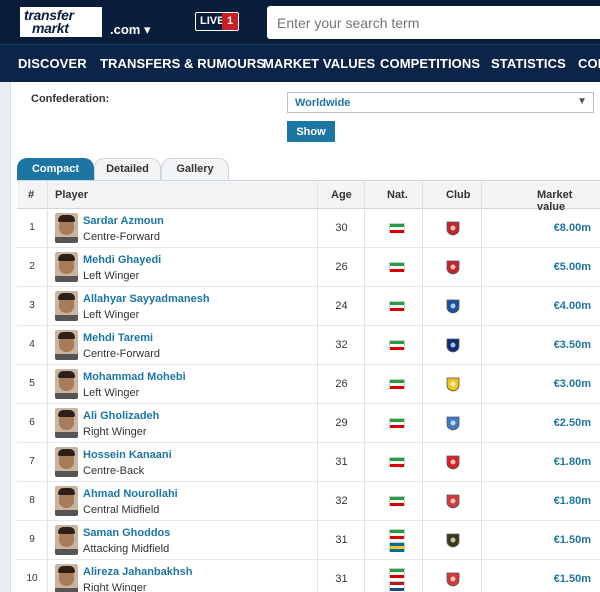 The height and width of the screenshot is (592, 600). What do you see at coordinates (212, 21) in the screenshot?
I see `live-label: LIVE` at bounding box center [212, 21].